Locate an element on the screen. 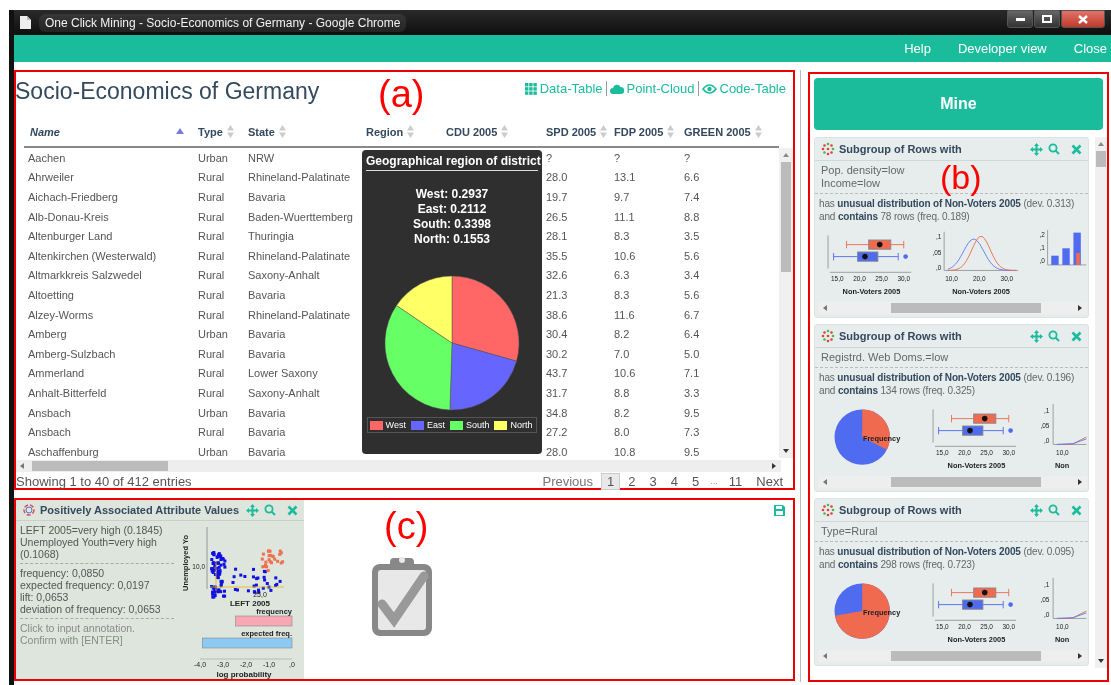 Image resolution: width=1111 pixels, height=685 pixels. table-cell-text: 8.3 is located at coordinates (622, 236).